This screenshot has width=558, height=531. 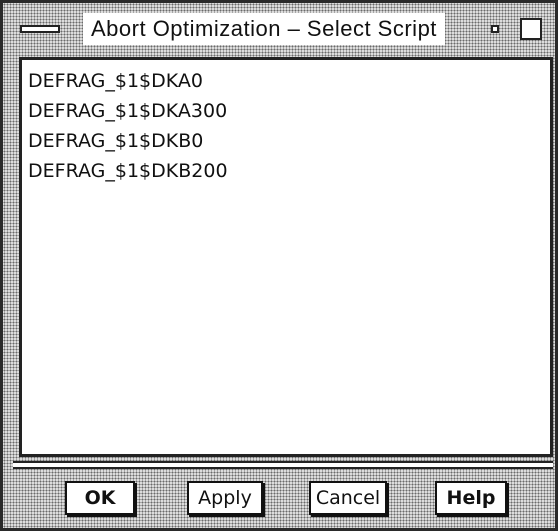 I want to click on title-bar: Abort Optimization – Select Script, so click(x=279, y=29).